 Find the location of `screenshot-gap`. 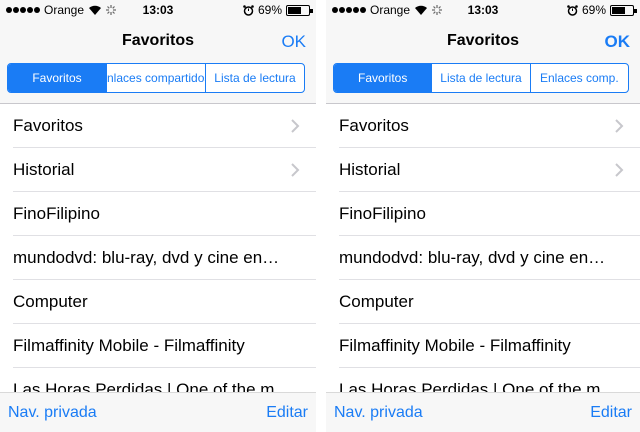

screenshot-gap is located at coordinates (321, 216).